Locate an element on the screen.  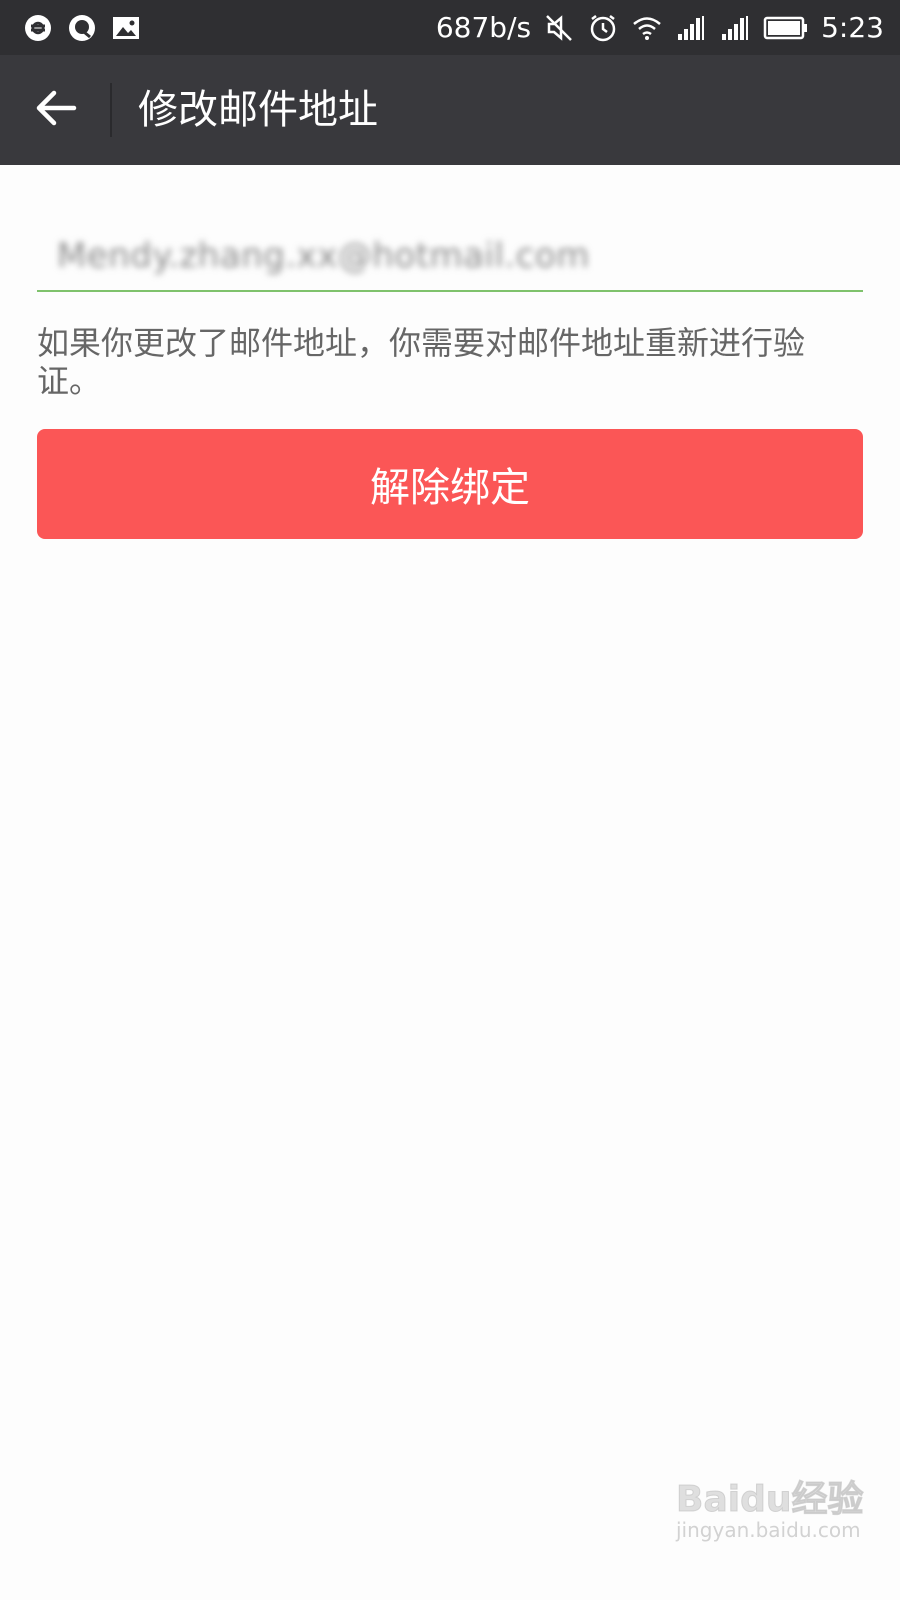
clock: 5:23 is located at coordinates (852, 27).